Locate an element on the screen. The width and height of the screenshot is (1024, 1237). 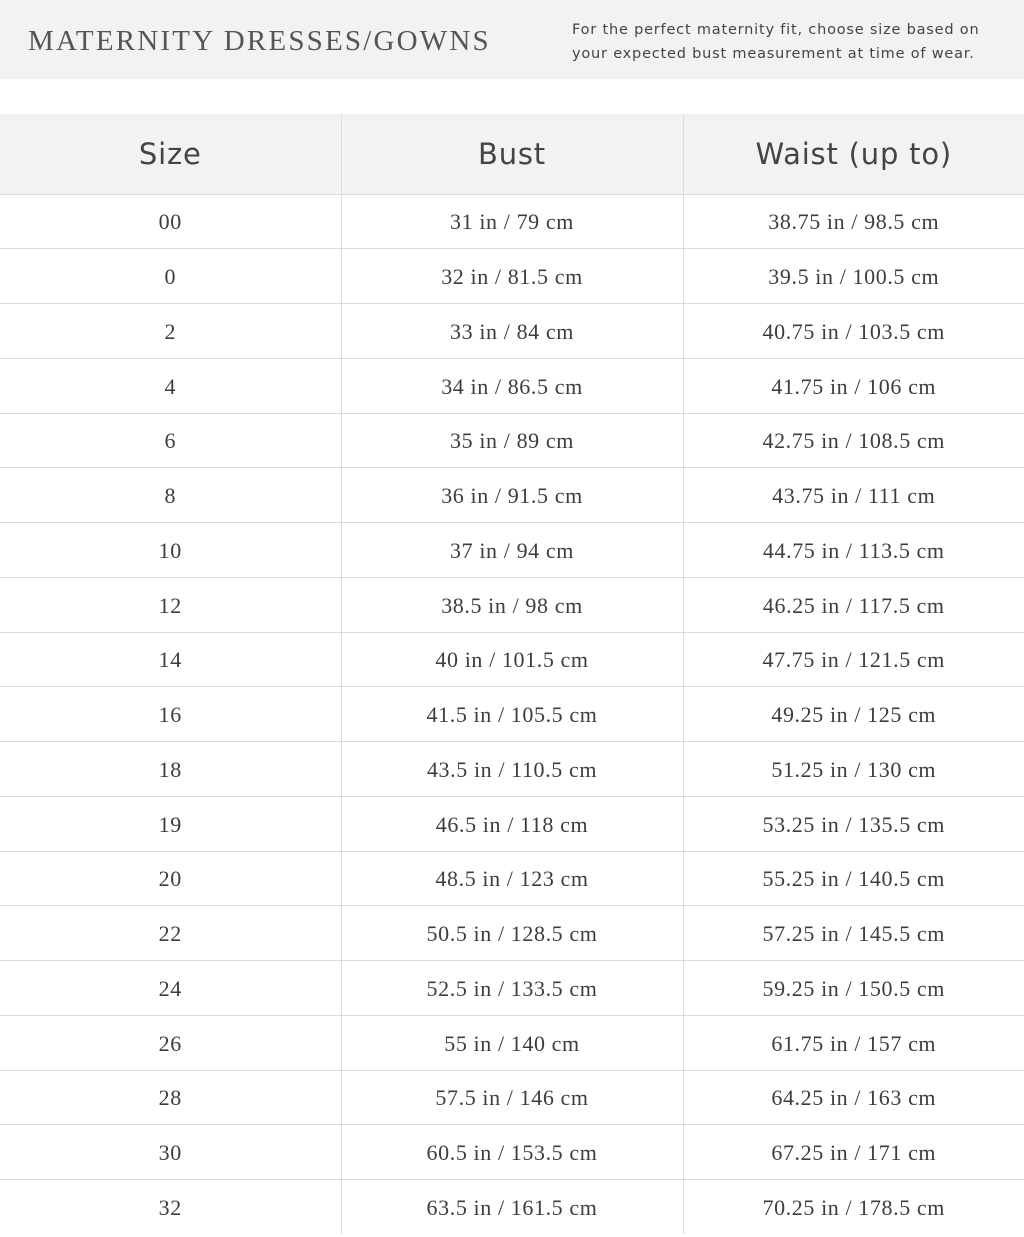
table-row: 16 41.5 in / 105.5 cm 49.25 in / 125 cm is located at coordinates (512, 714).